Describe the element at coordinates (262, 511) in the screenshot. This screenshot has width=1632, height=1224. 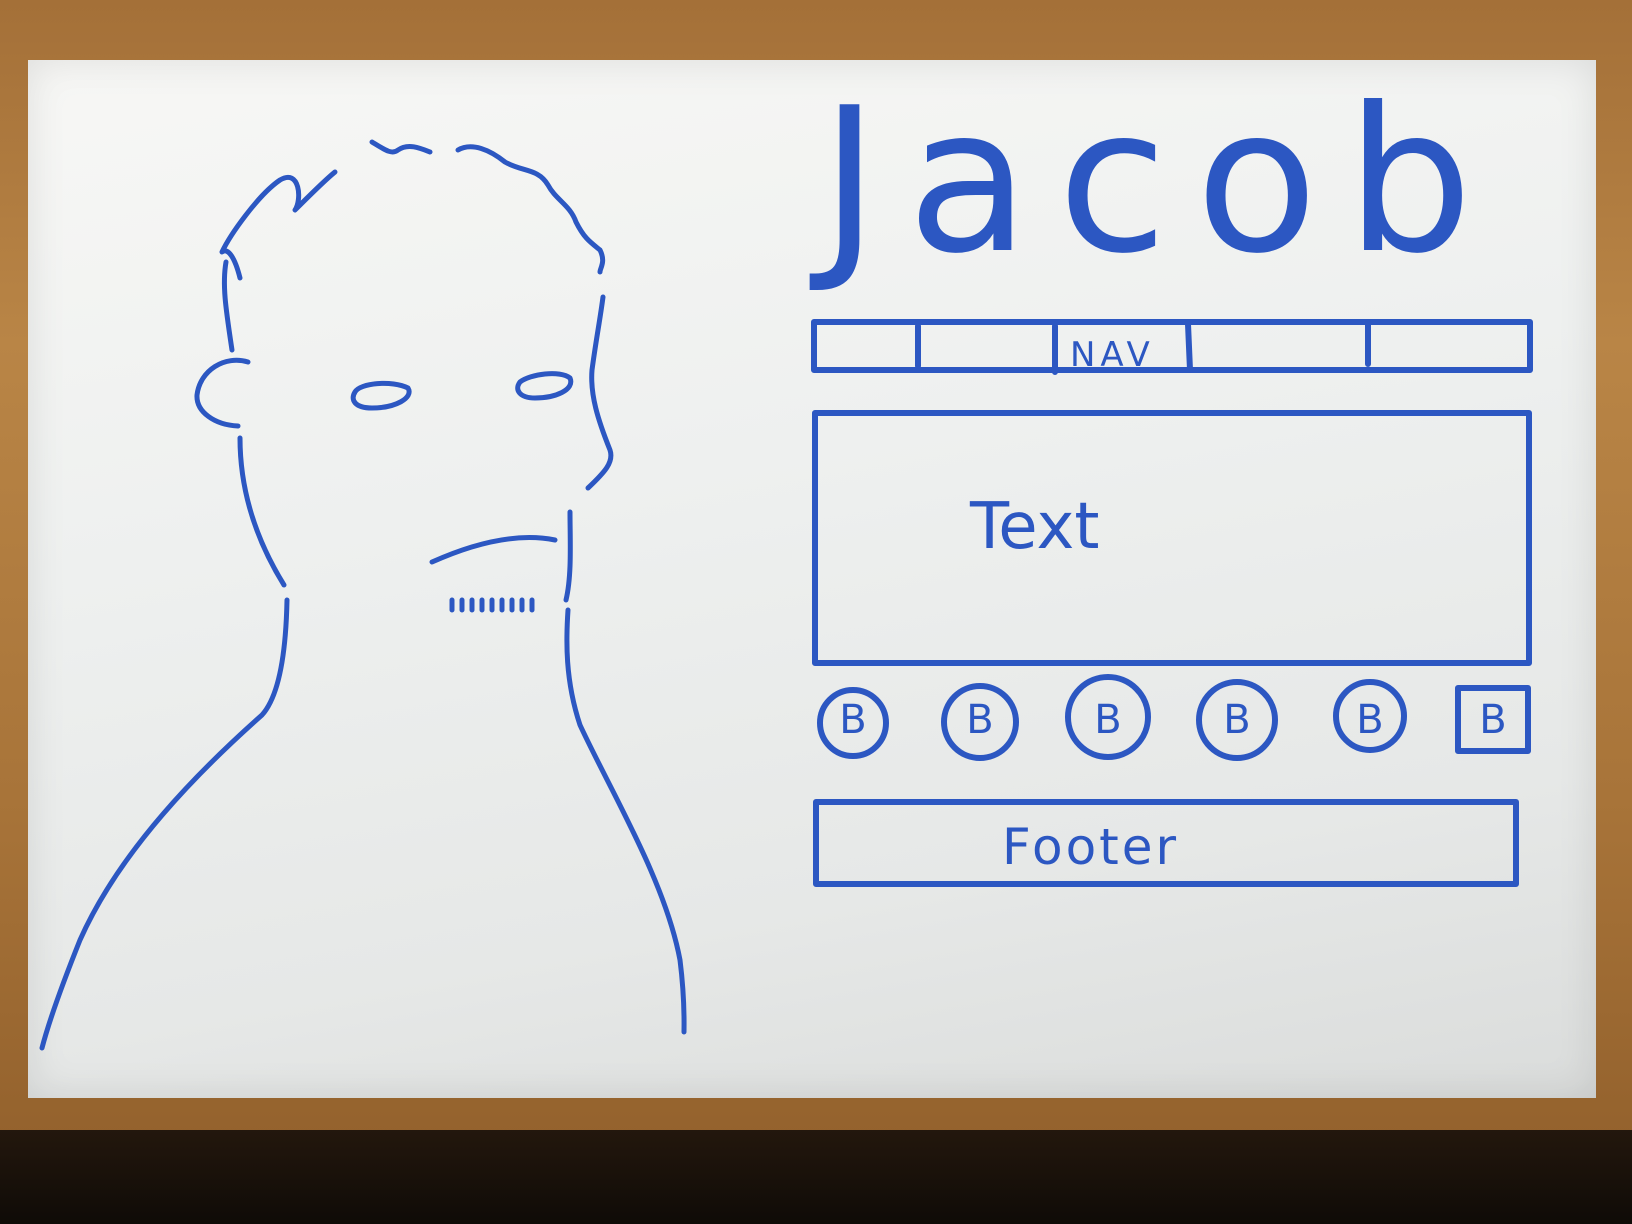
I see `face-left-cheek` at that location.